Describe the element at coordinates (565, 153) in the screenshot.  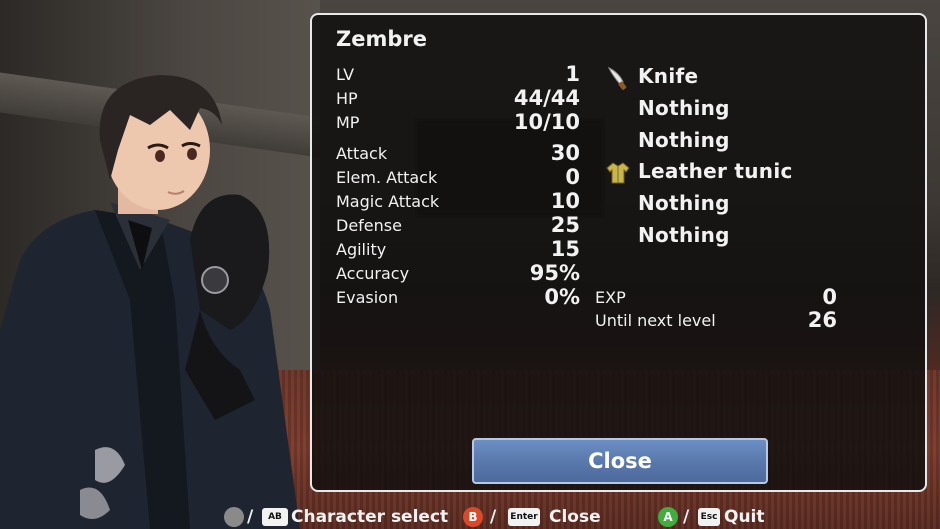
I see `stat-value: 30` at that location.